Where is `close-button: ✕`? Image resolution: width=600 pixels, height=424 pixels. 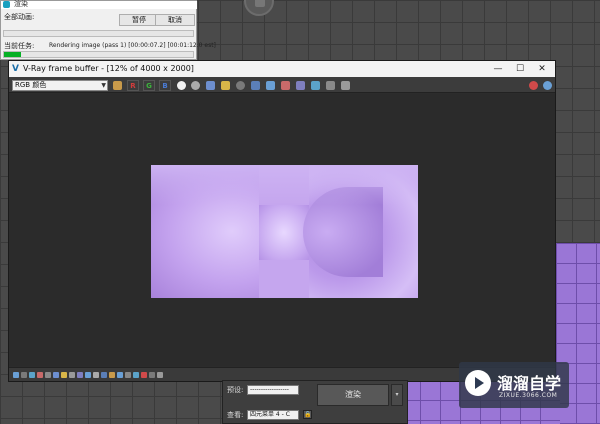 close-button: ✕ is located at coordinates (542, 69).